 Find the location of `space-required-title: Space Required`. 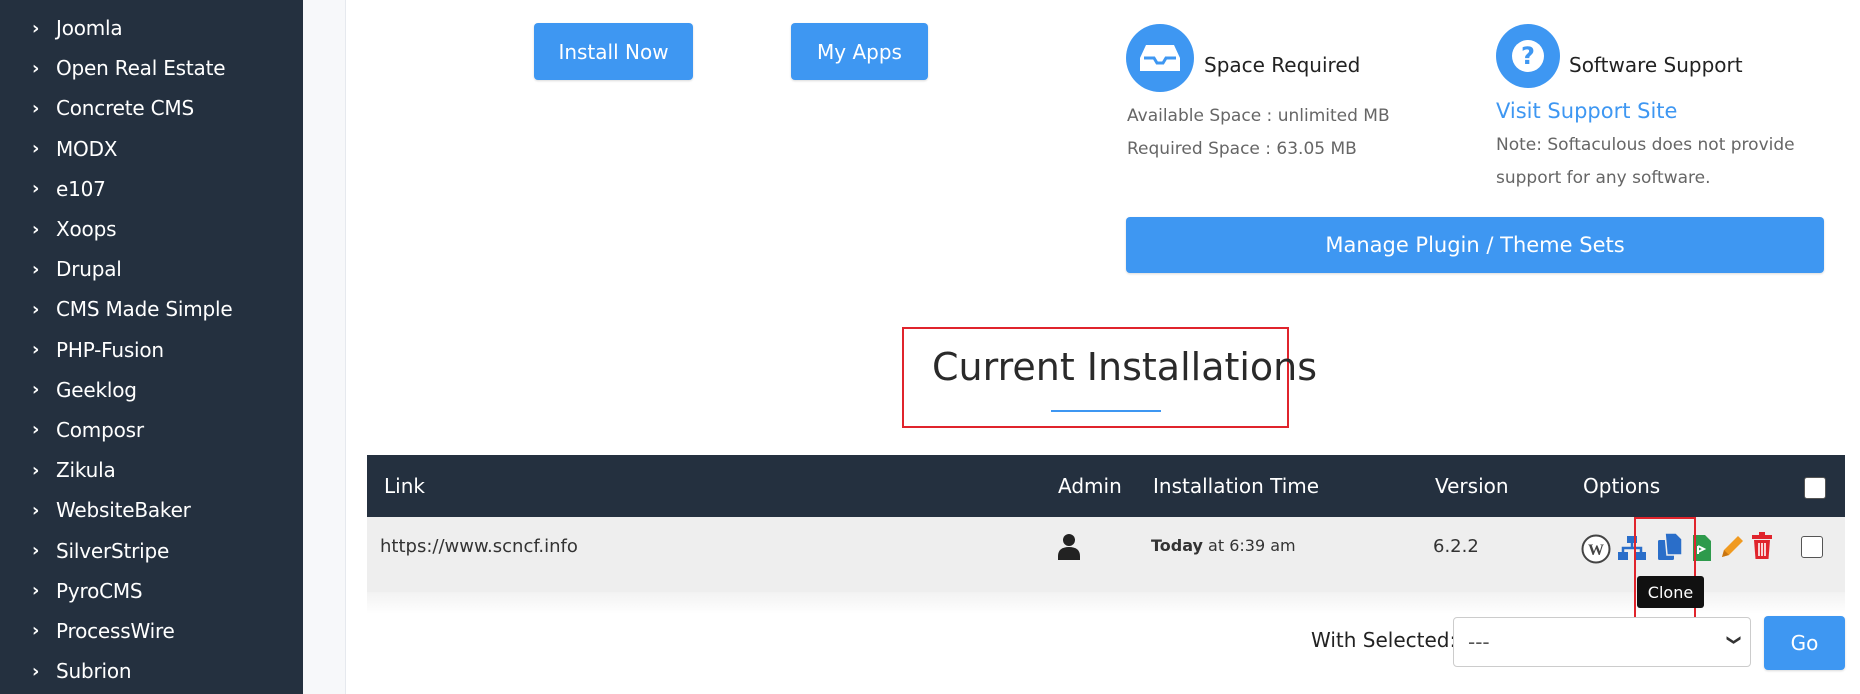

space-required-title: Space Required is located at coordinates (1282, 65).